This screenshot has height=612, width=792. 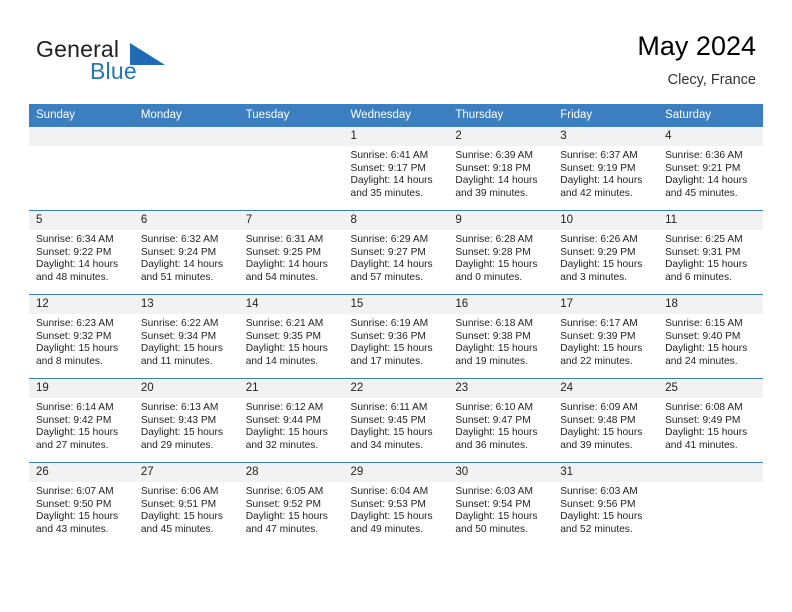 I want to click on daylight-duration-line2: and 48 minutes., so click(x=72, y=277).